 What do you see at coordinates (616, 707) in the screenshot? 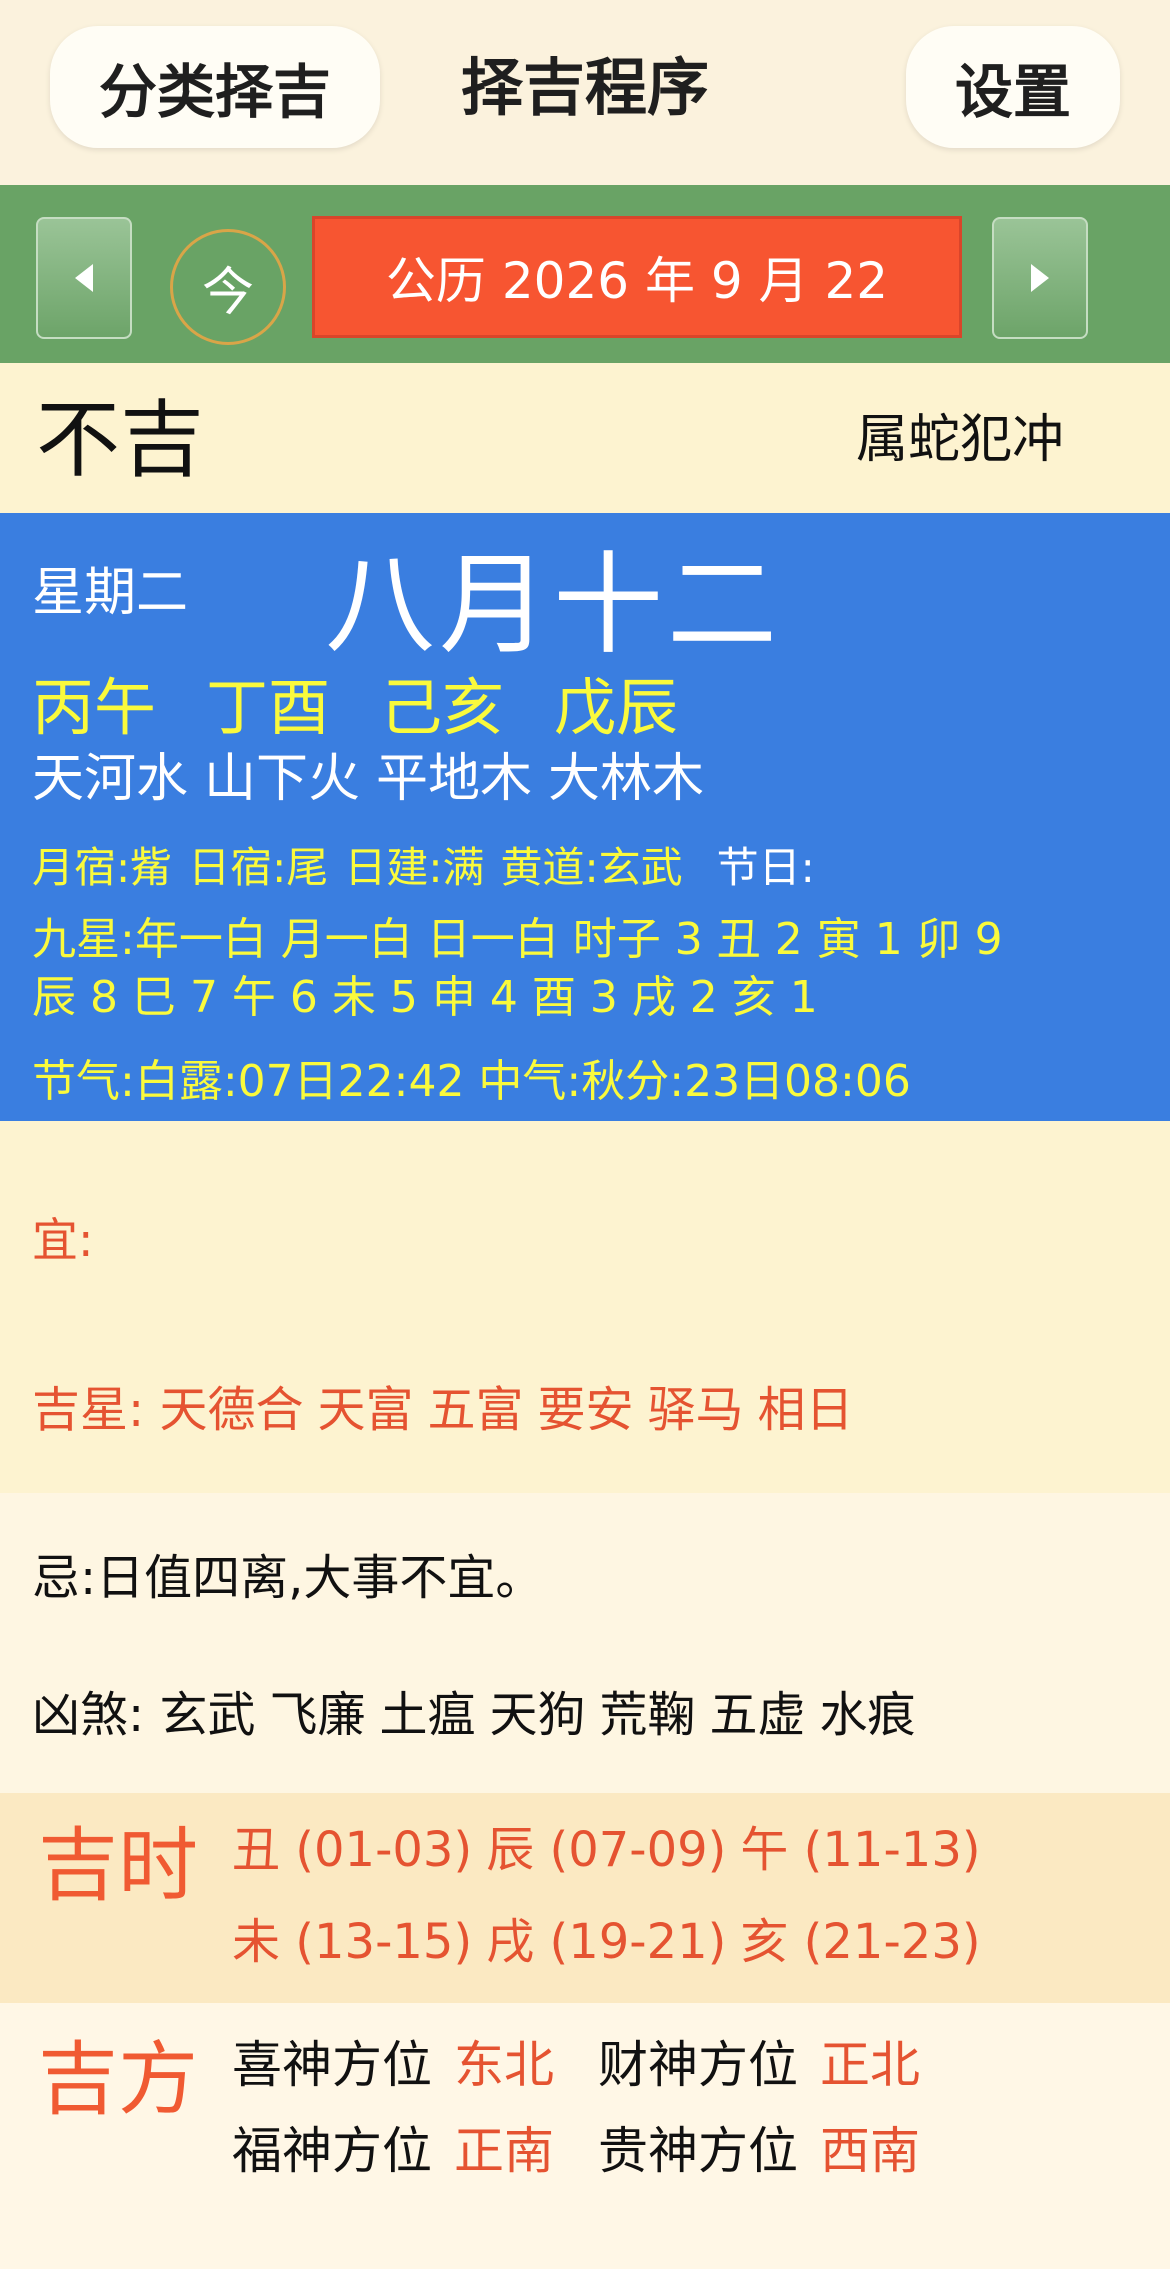
I see `ganzhi-hour: 戊辰` at bounding box center [616, 707].